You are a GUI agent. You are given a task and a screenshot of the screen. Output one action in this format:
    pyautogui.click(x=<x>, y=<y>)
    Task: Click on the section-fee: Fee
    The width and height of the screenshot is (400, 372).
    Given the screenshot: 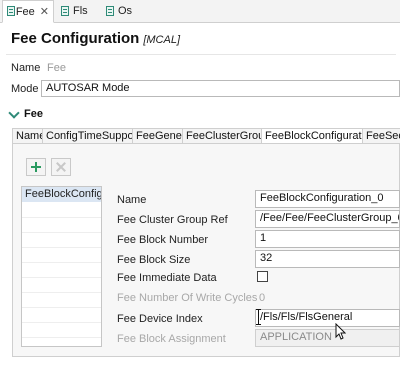 What is the action you would take?
    pyautogui.click(x=25, y=113)
    